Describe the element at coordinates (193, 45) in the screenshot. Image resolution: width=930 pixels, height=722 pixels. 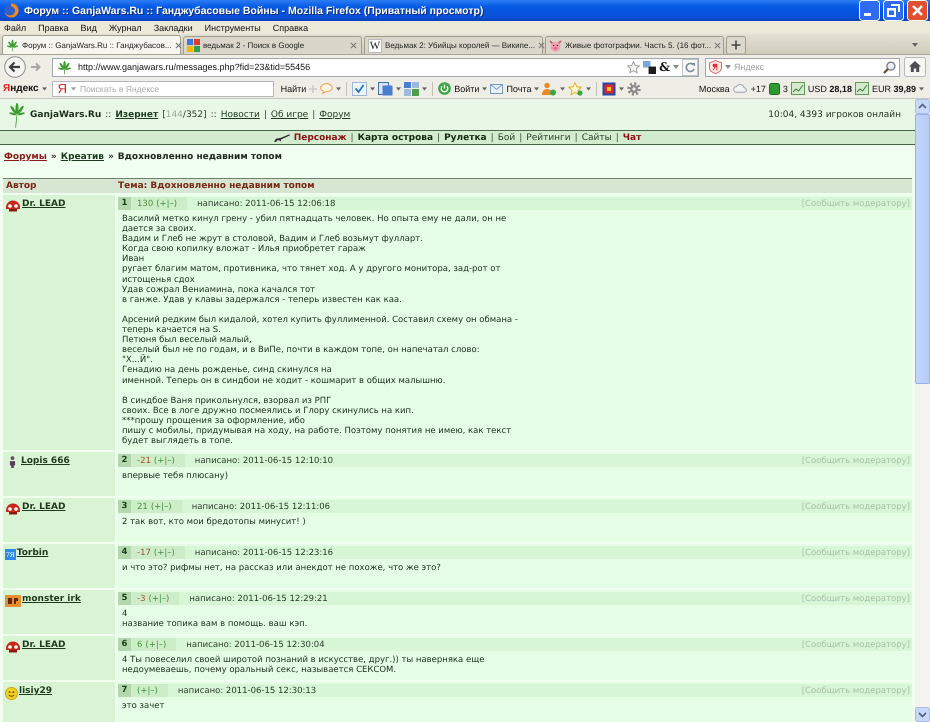
I see `squares-icon` at that location.